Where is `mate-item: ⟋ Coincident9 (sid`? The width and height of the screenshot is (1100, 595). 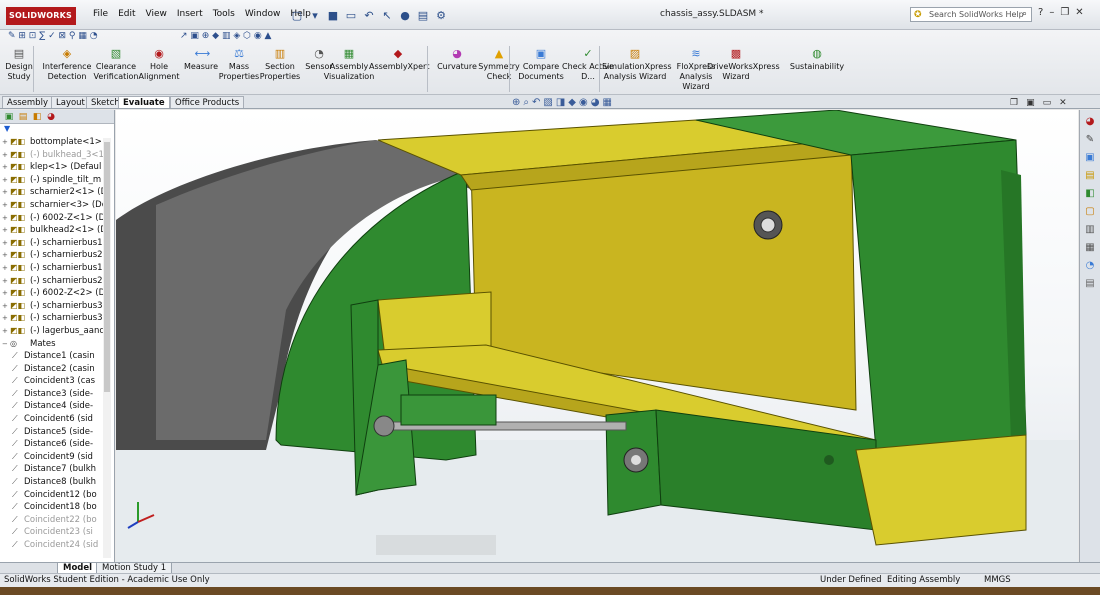
mate-item: ⟋ Coincident9 (sid is located at coordinates (57, 457).